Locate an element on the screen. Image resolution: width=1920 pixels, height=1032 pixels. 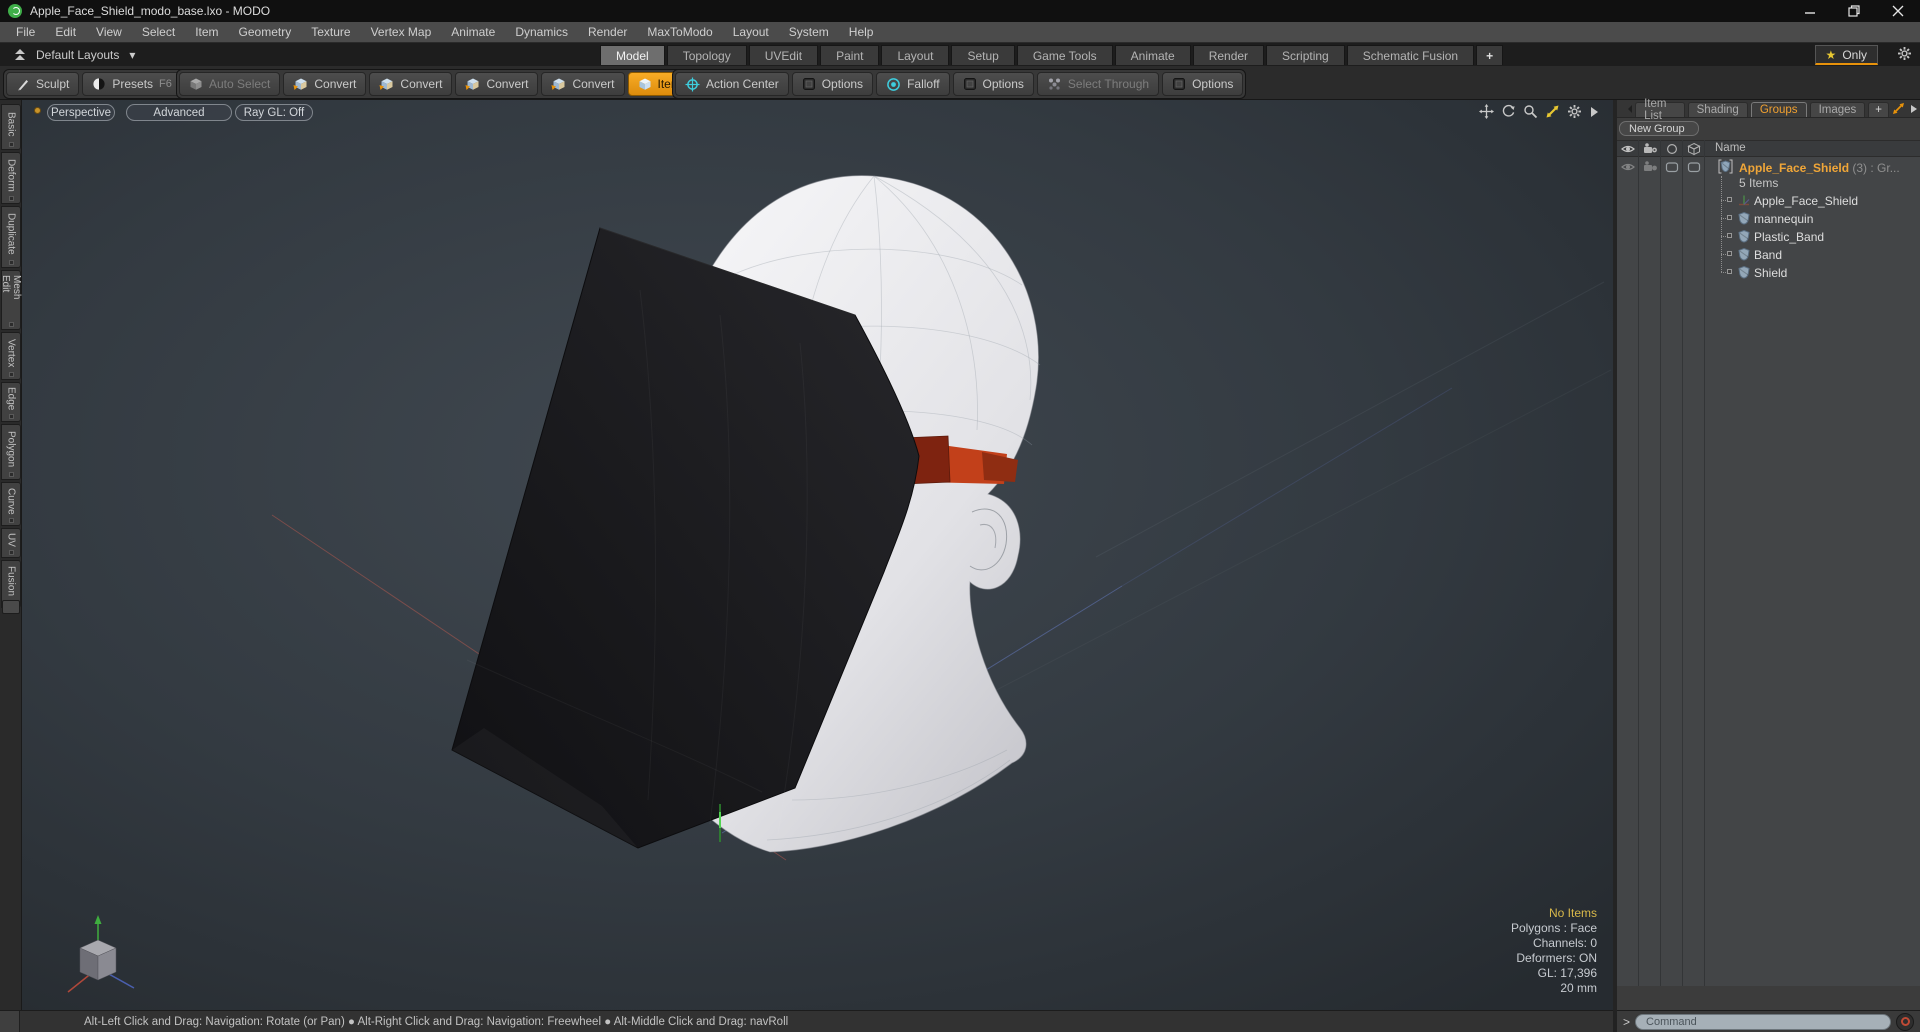
menu-geometry: Geometry is located at coordinates (265, 32).